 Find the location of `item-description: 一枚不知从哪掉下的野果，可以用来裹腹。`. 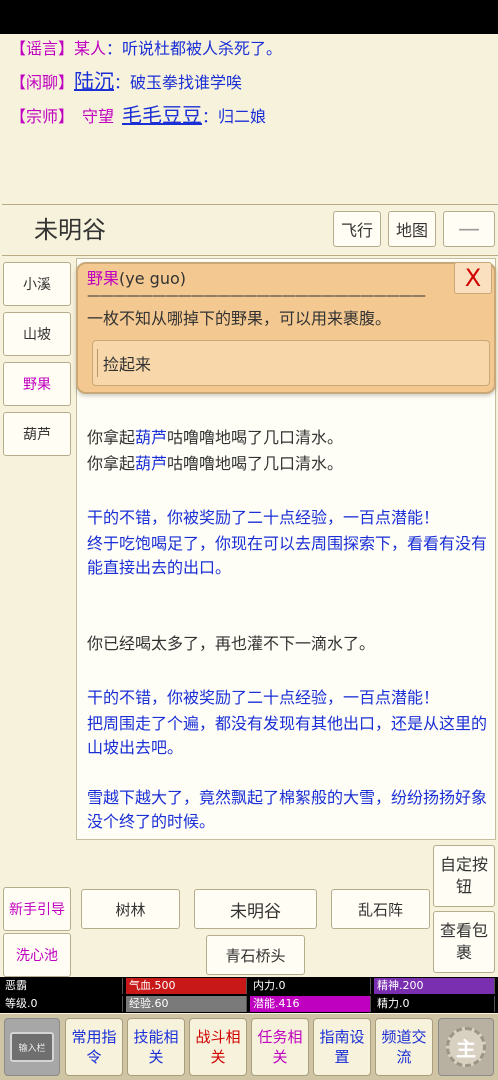

item-description: 一枚不知从哪掉下的野果，可以用来裹腹。 is located at coordinates (239, 318).